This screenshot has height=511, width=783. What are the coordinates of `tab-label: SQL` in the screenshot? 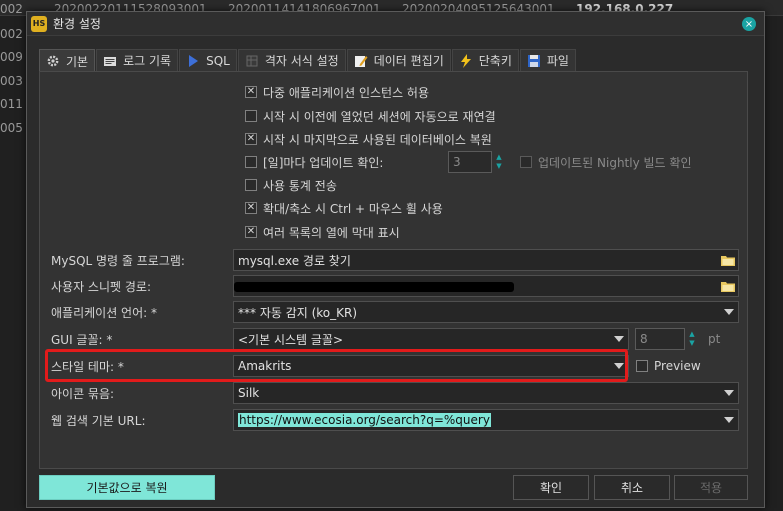 It's located at (218, 60).